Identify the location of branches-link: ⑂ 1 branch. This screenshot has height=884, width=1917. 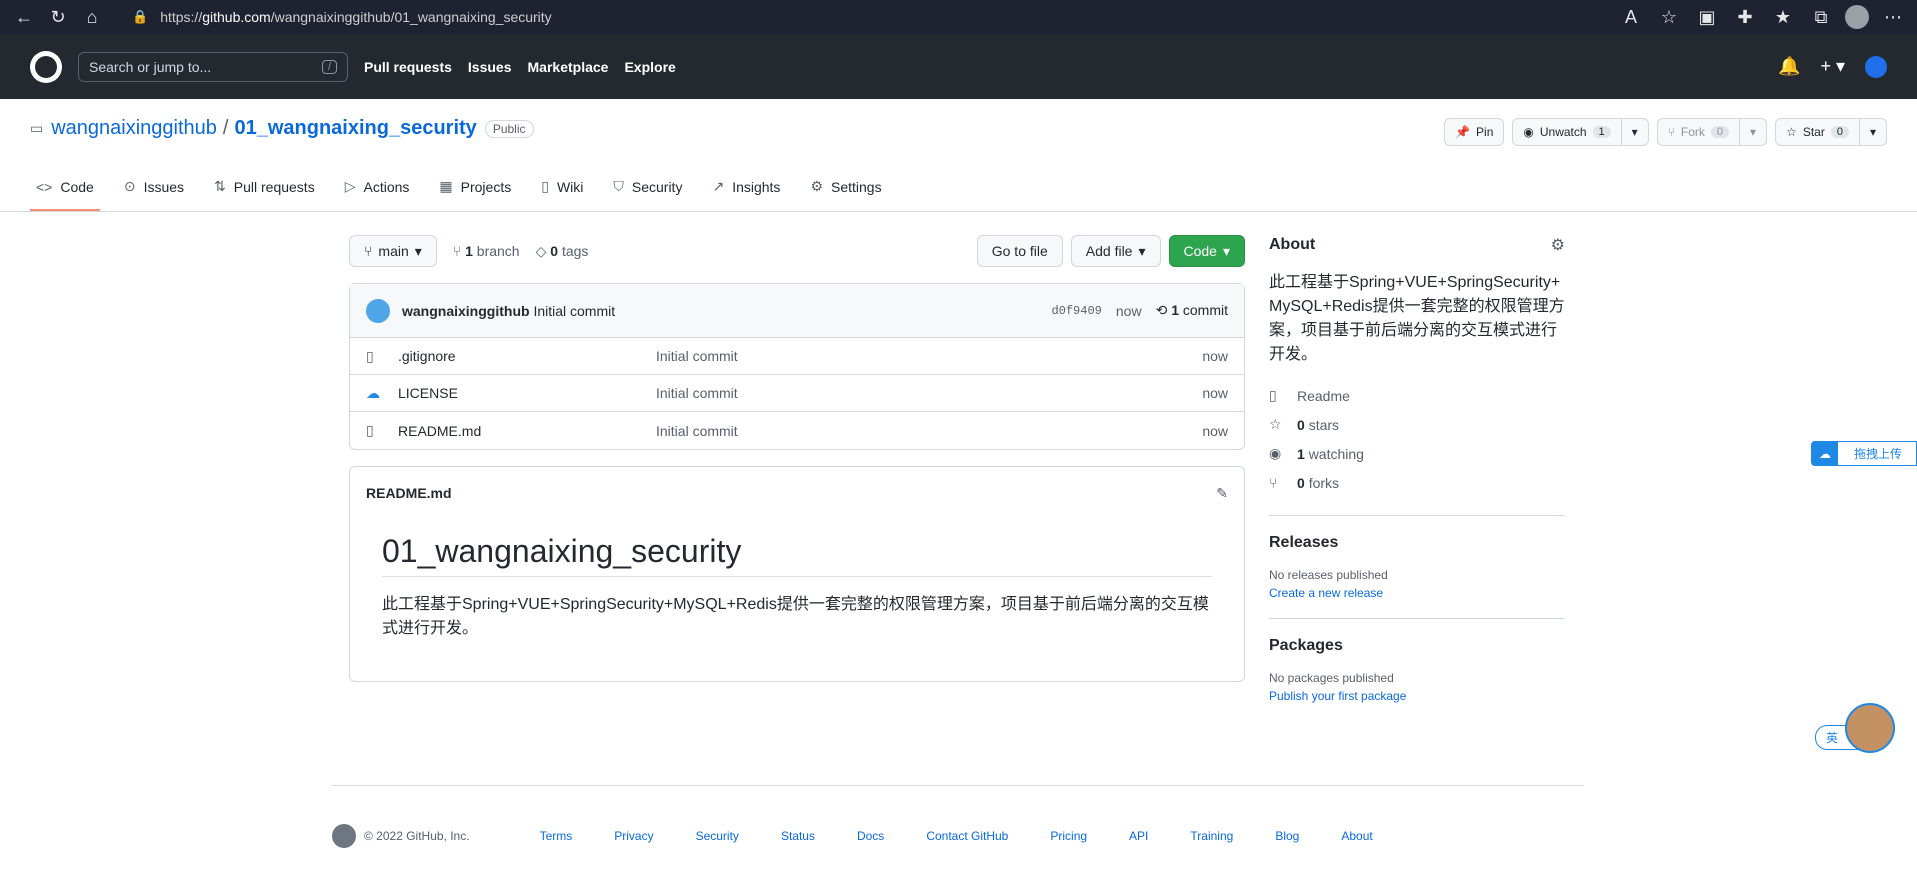
(486, 251).